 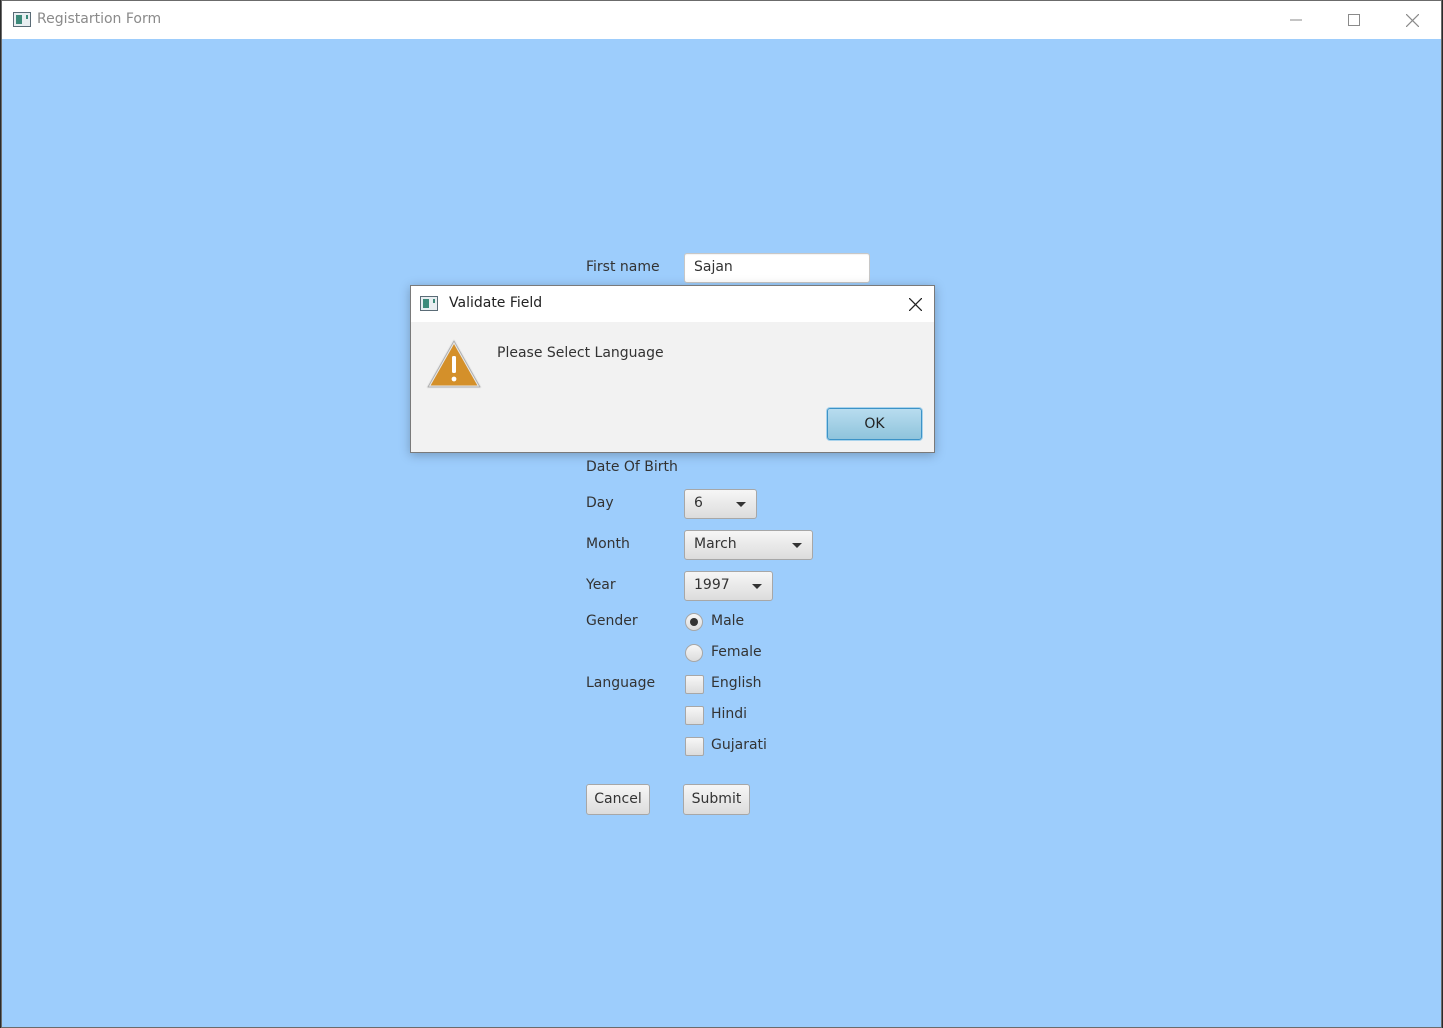 What do you see at coordinates (739, 745) in the screenshot?
I see `language-option-gujarati: Gujarati` at bounding box center [739, 745].